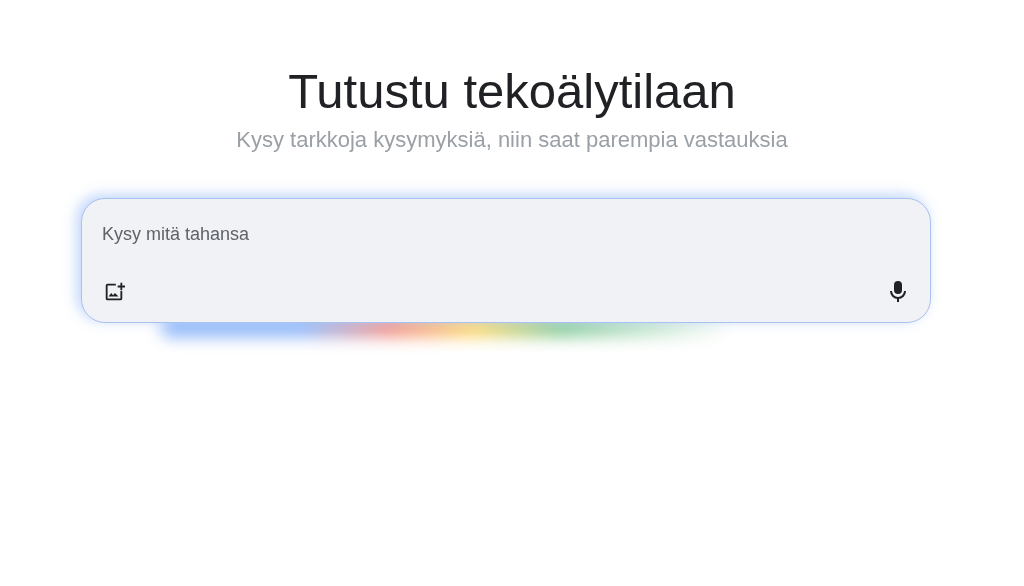  Describe the element at coordinates (114, 292) in the screenshot. I see `image-plus-icon` at that location.